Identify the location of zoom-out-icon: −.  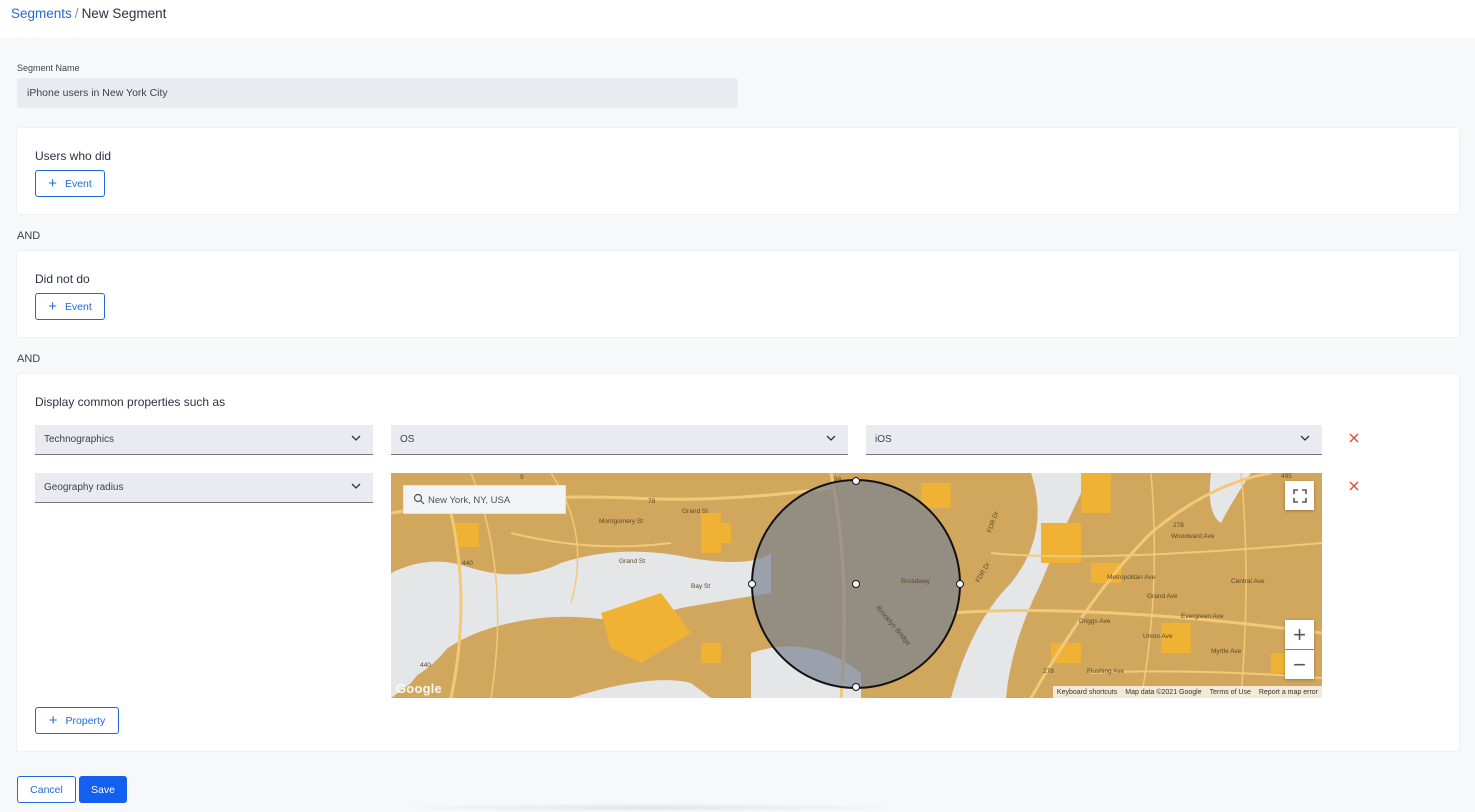
(1299, 664).